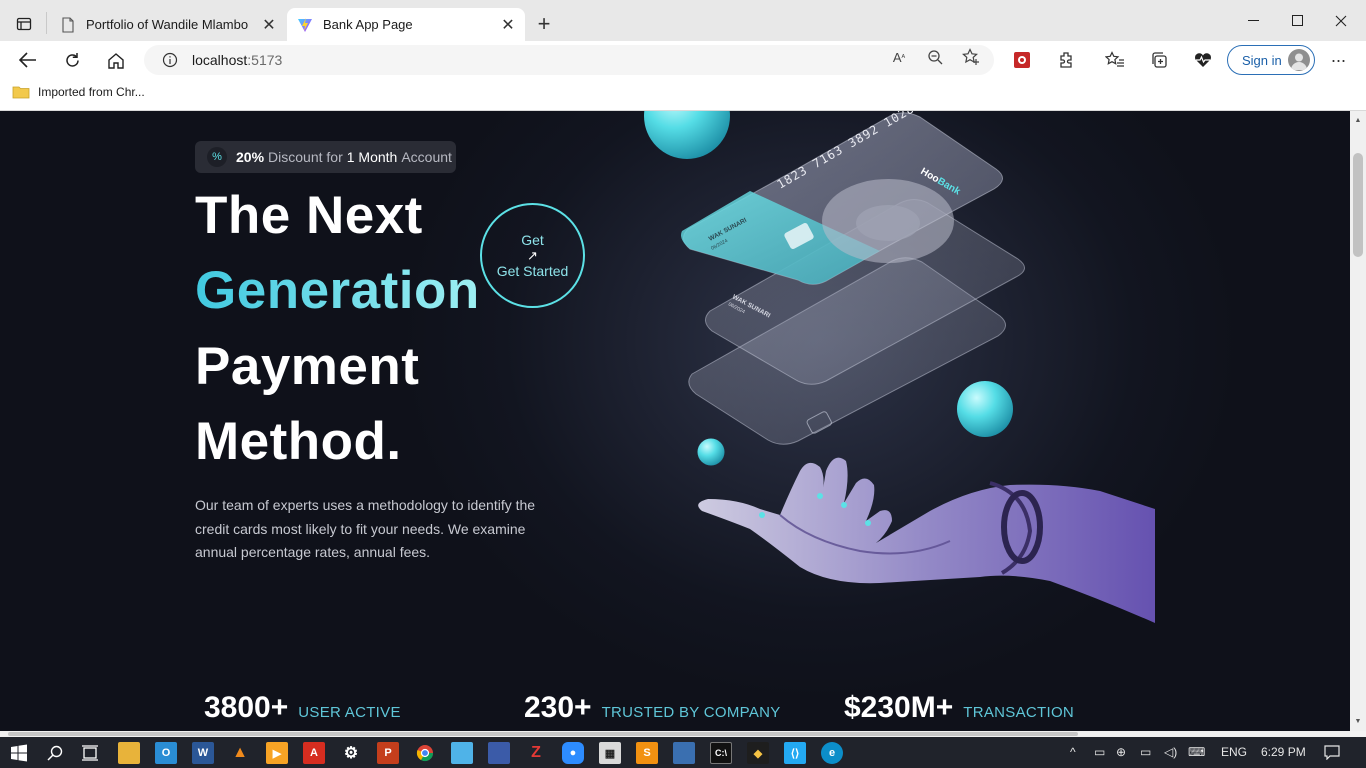 The width and height of the screenshot is (1366, 768). What do you see at coordinates (426, 157) in the screenshot?
I see `discount-text-suffix: Account` at bounding box center [426, 157].